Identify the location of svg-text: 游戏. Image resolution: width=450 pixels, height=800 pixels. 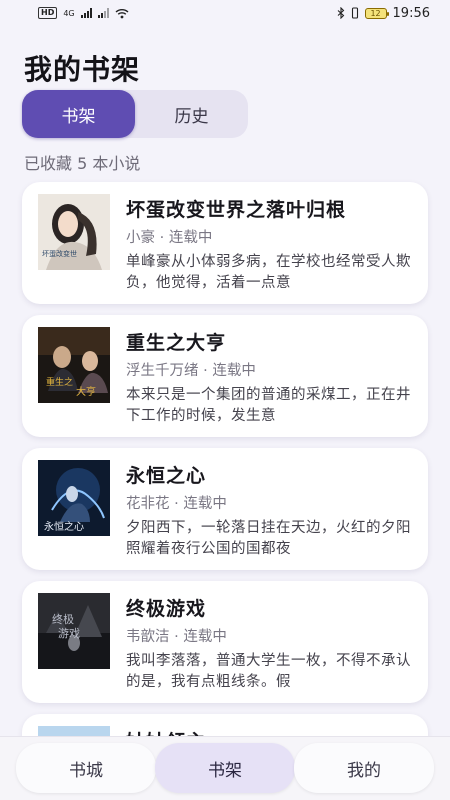
(69, 633).